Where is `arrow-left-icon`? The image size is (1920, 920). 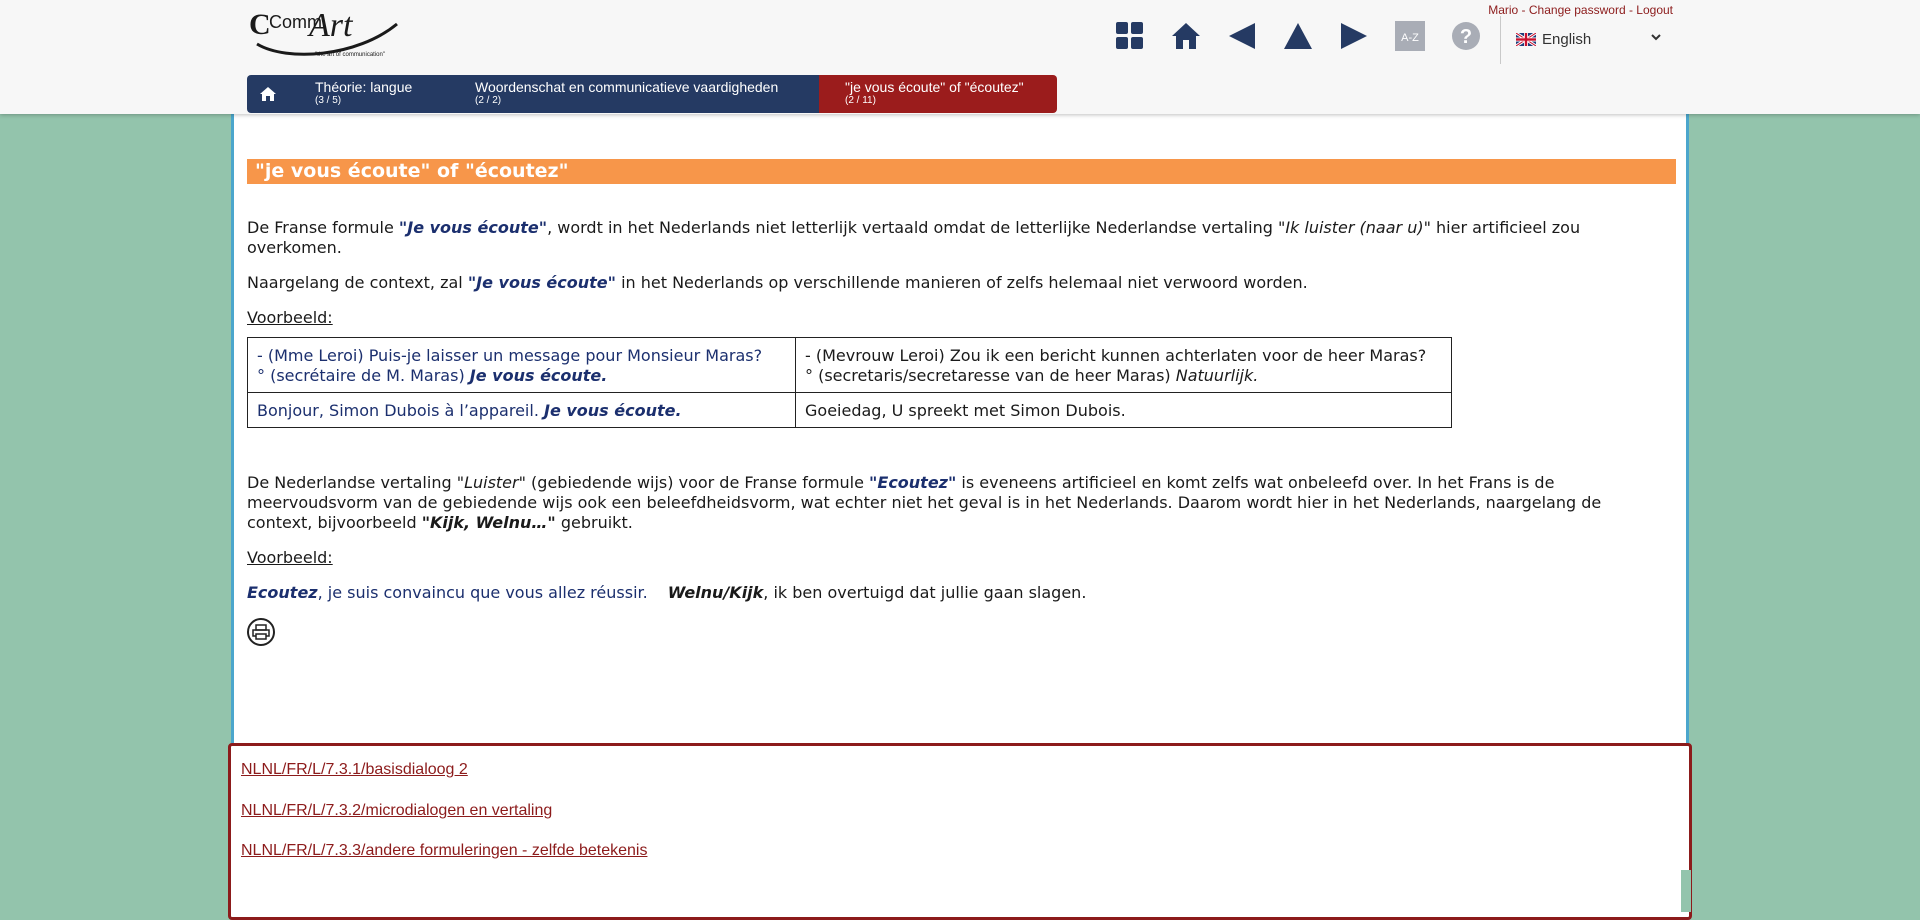
arrow-left-icon is located at coordinates (1242, 36).